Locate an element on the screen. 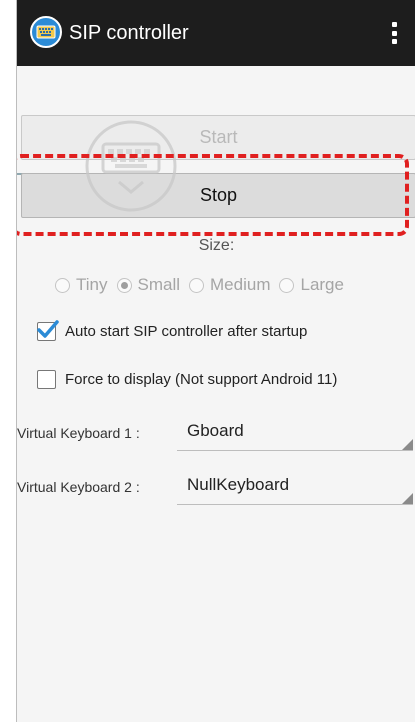  virtual-keyboard-2-value: NullKeyboard is located at coordinates (238, 484).